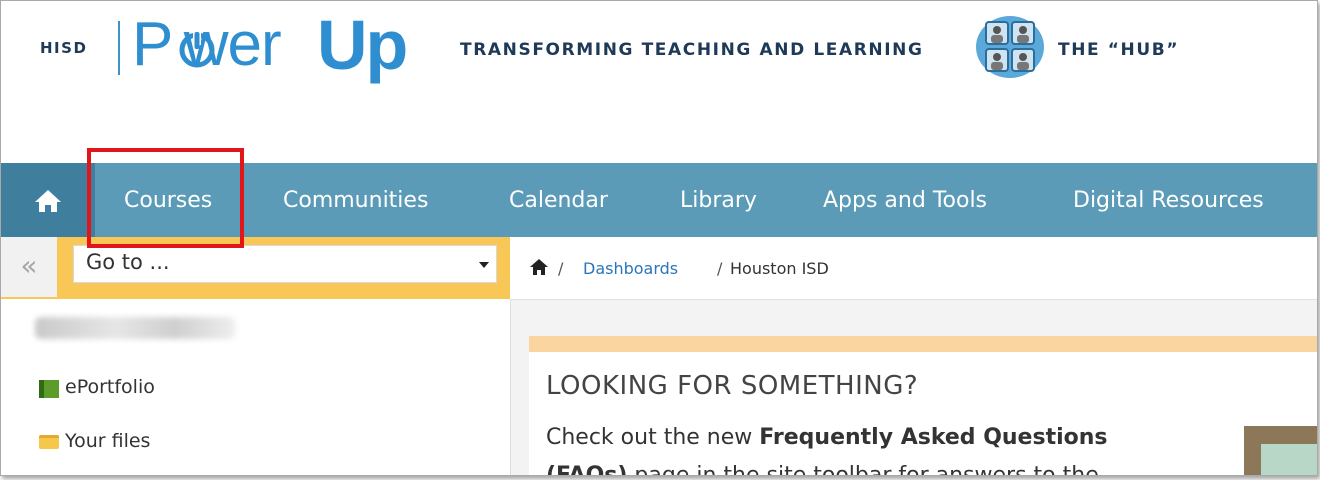 This screenshot has width=1320, height=480. Describe the element at coordinates (539, 267) in the screenshot. I see `breadcrumb-home-icon` at that location.